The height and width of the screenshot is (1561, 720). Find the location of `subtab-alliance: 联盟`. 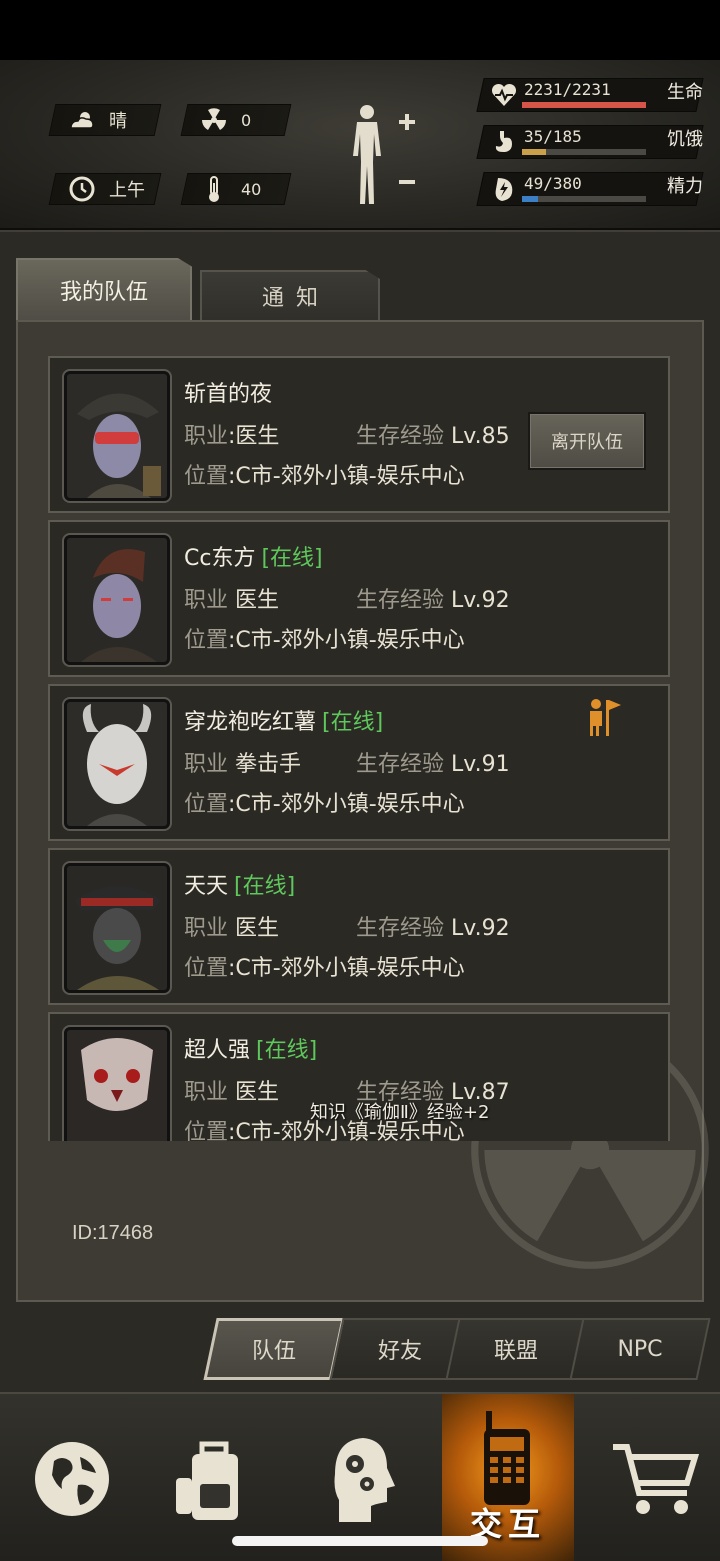

subtab-alliance: 联盟 is located at coordinates (516, 1349).